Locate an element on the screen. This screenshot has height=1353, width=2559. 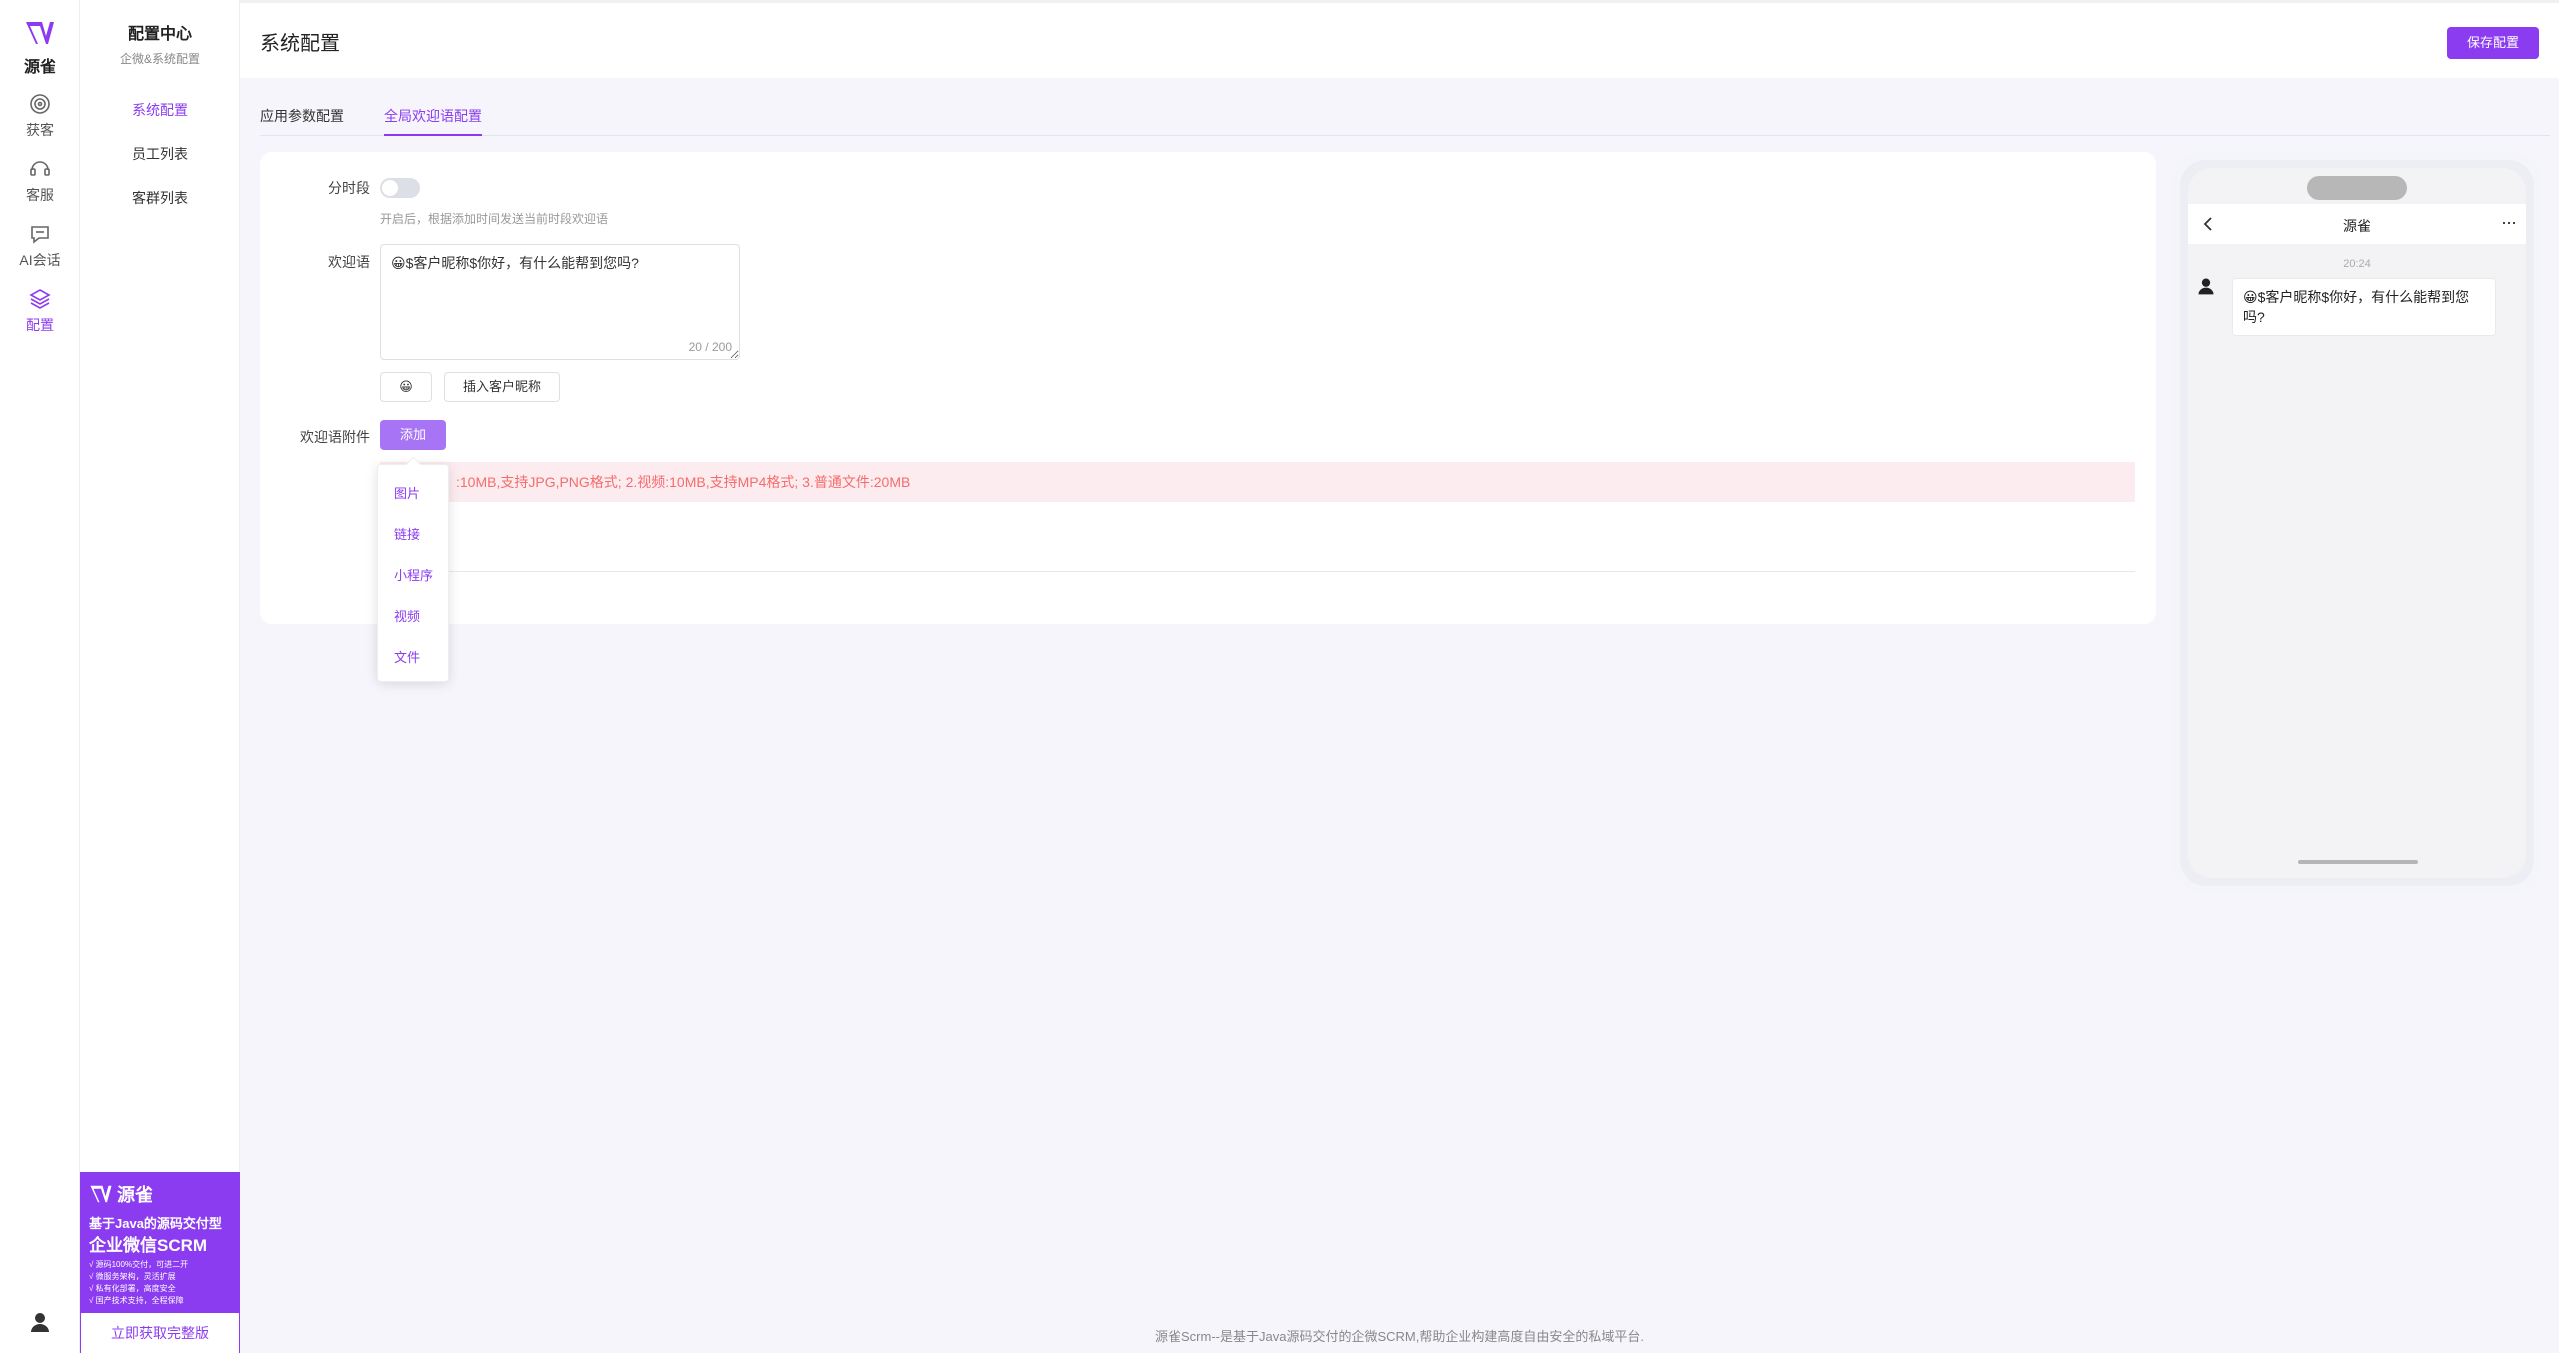
icon-rail: 源雀 获客 客服 AI会话 配置 is located at coordinates (40, 676).